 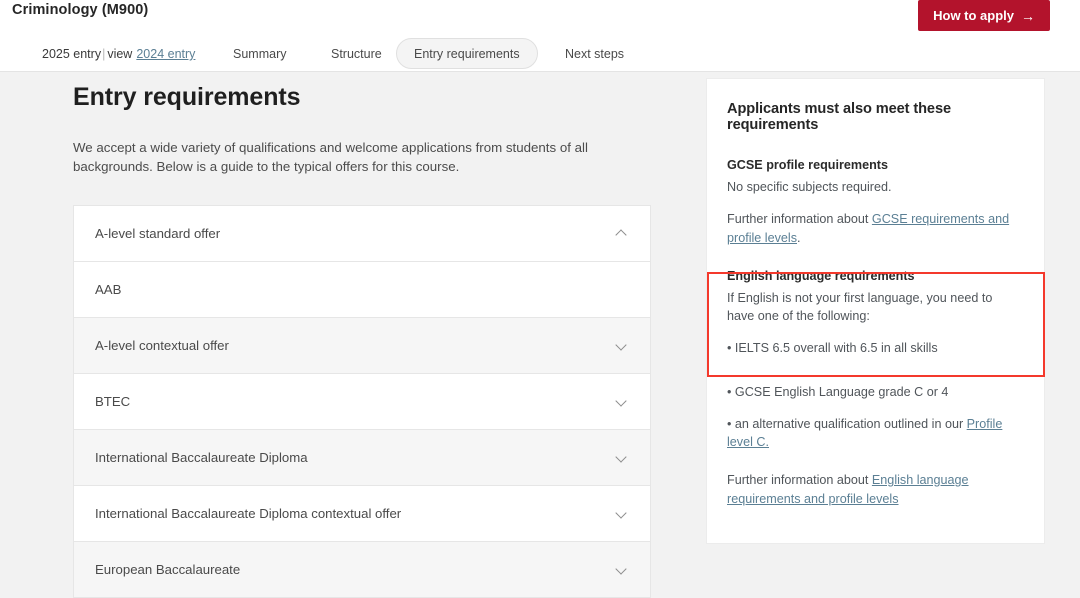 I want to click on accordion-label: BTEC, so click(x=113, y=401).